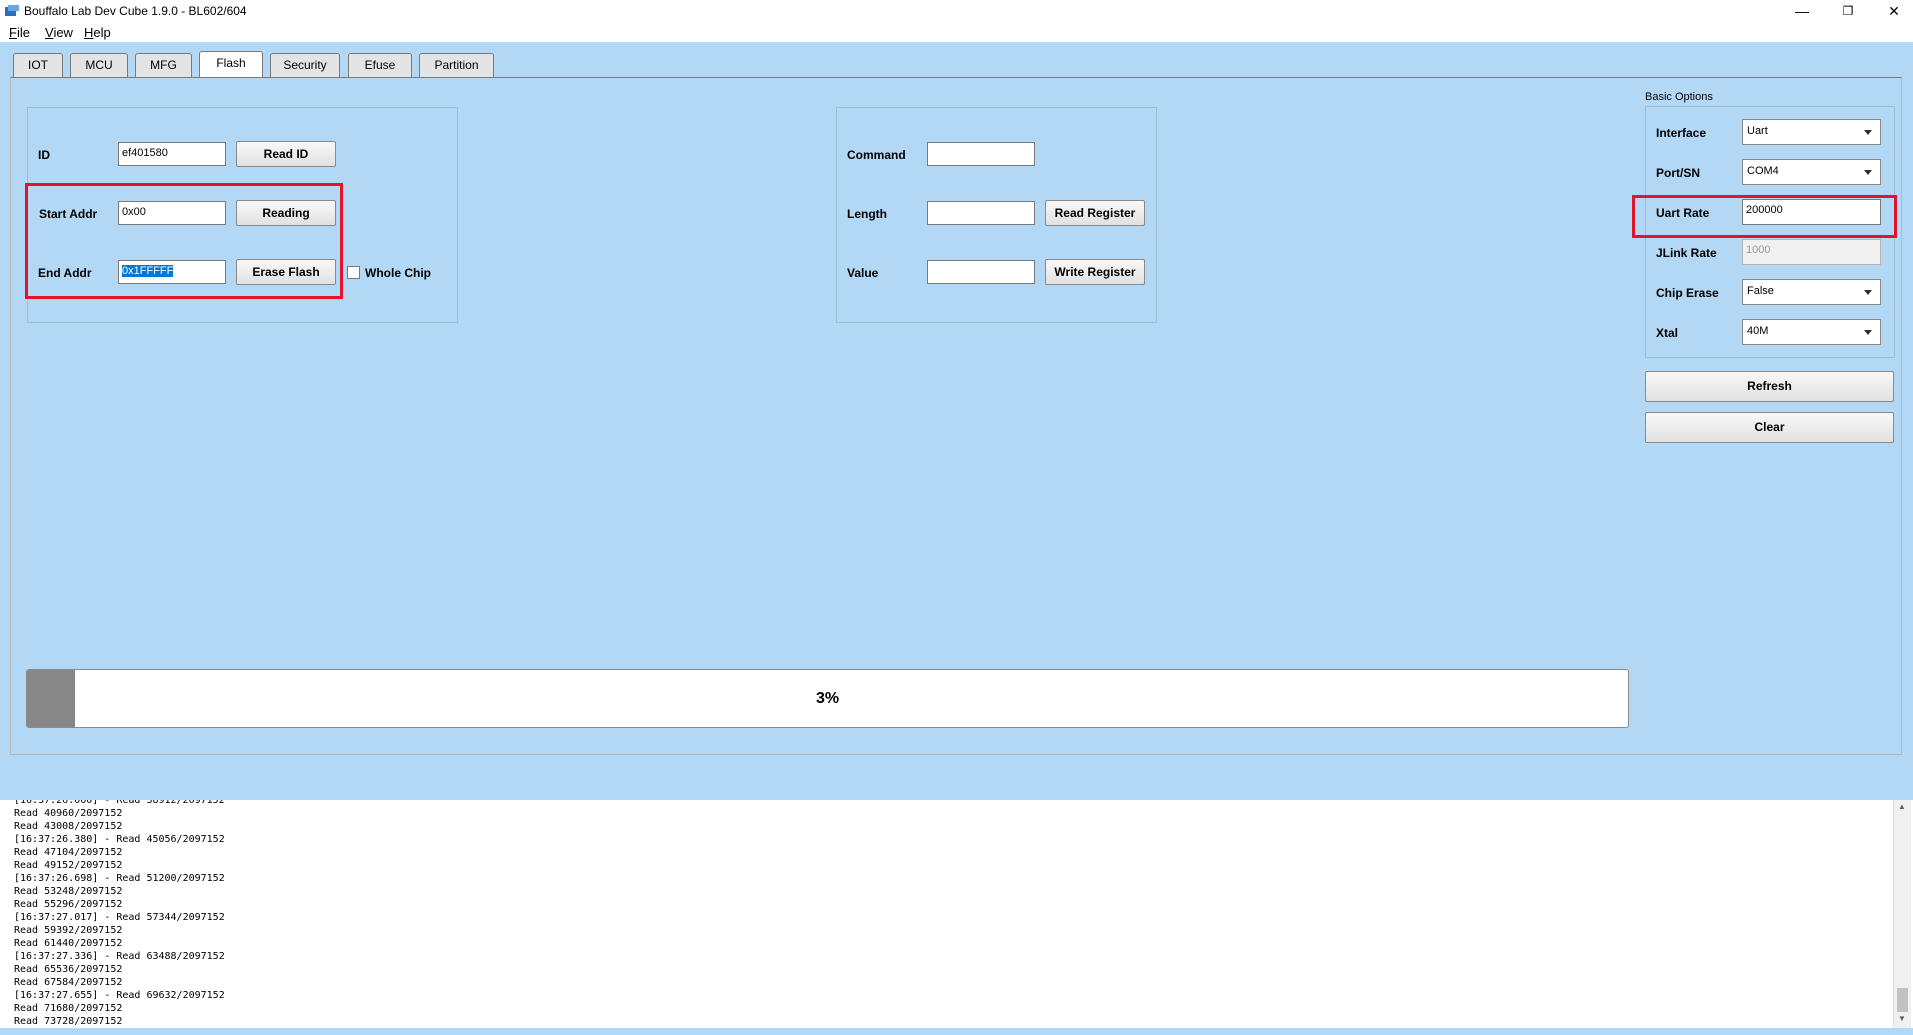 The width and height of the screenshot is (1913, 1035). Describe the element at coordinates (68, 813) in the screenshot. I see `log-line: Read 40960/2097152` at that location.